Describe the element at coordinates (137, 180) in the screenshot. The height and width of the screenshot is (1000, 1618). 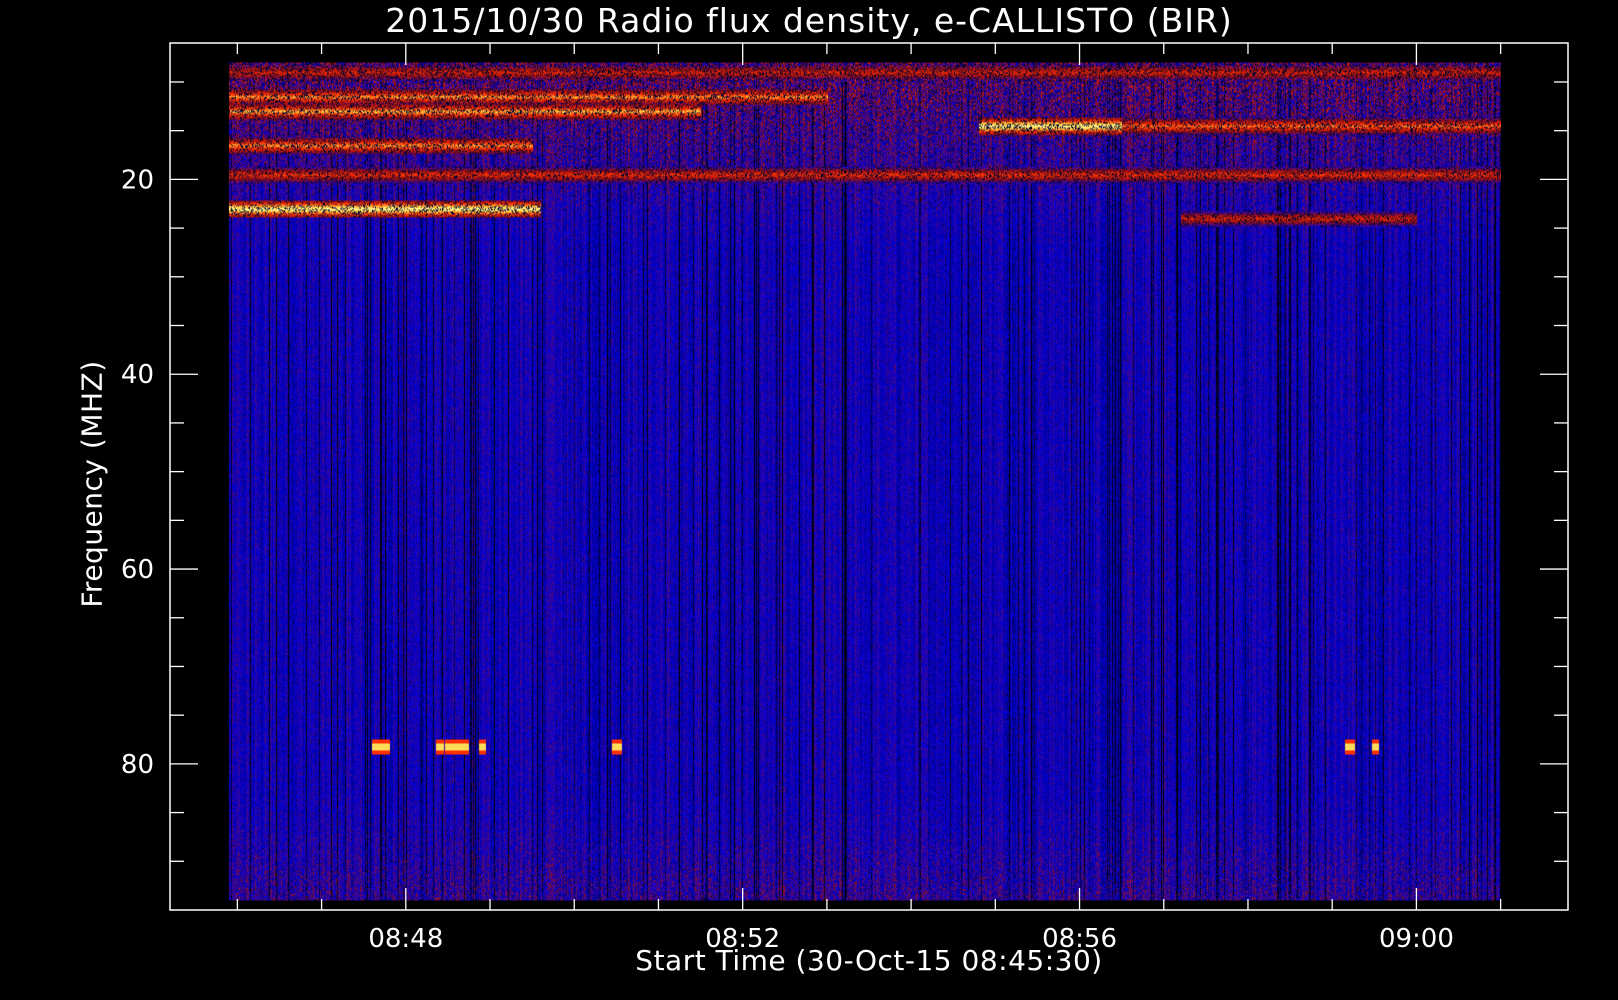
I see `y-tick-label: 20` at that location.